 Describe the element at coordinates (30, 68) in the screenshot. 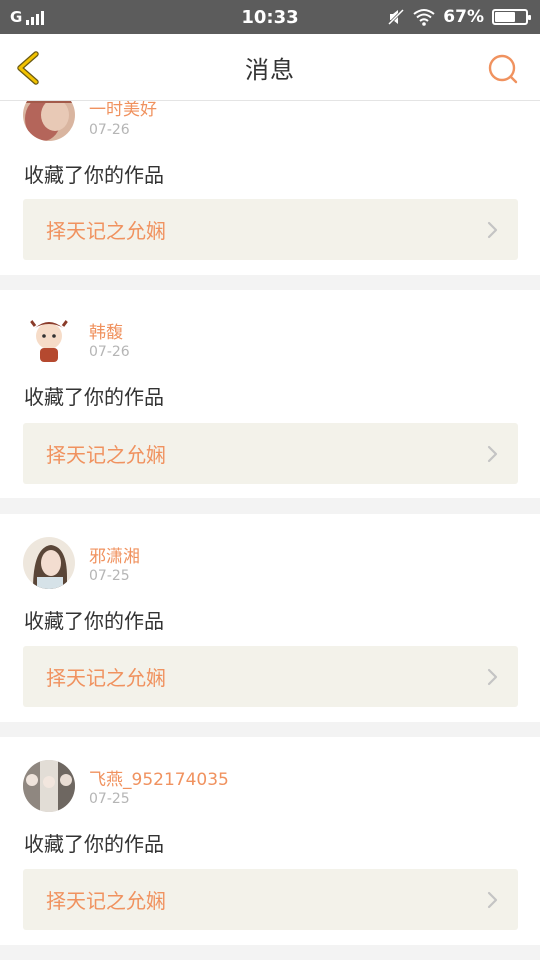

I see `chevron-left-icon` at that location.